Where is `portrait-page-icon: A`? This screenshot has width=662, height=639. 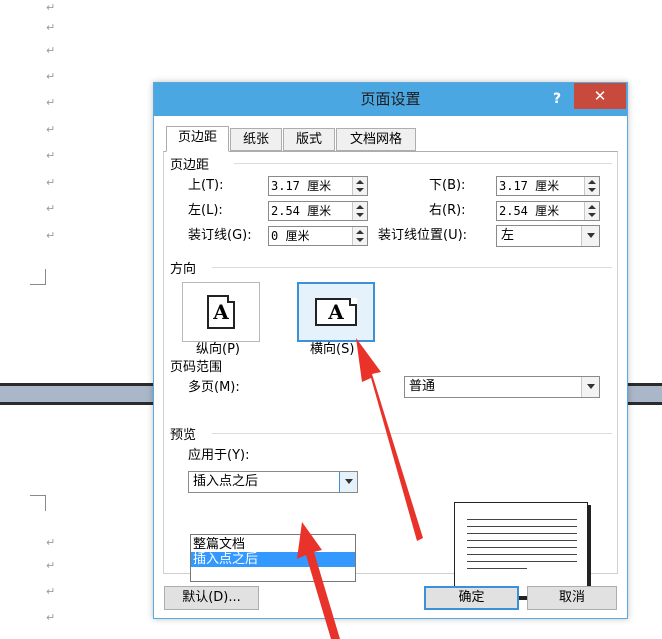
portrait-page-icon: A is located at coordinates (221, 312).